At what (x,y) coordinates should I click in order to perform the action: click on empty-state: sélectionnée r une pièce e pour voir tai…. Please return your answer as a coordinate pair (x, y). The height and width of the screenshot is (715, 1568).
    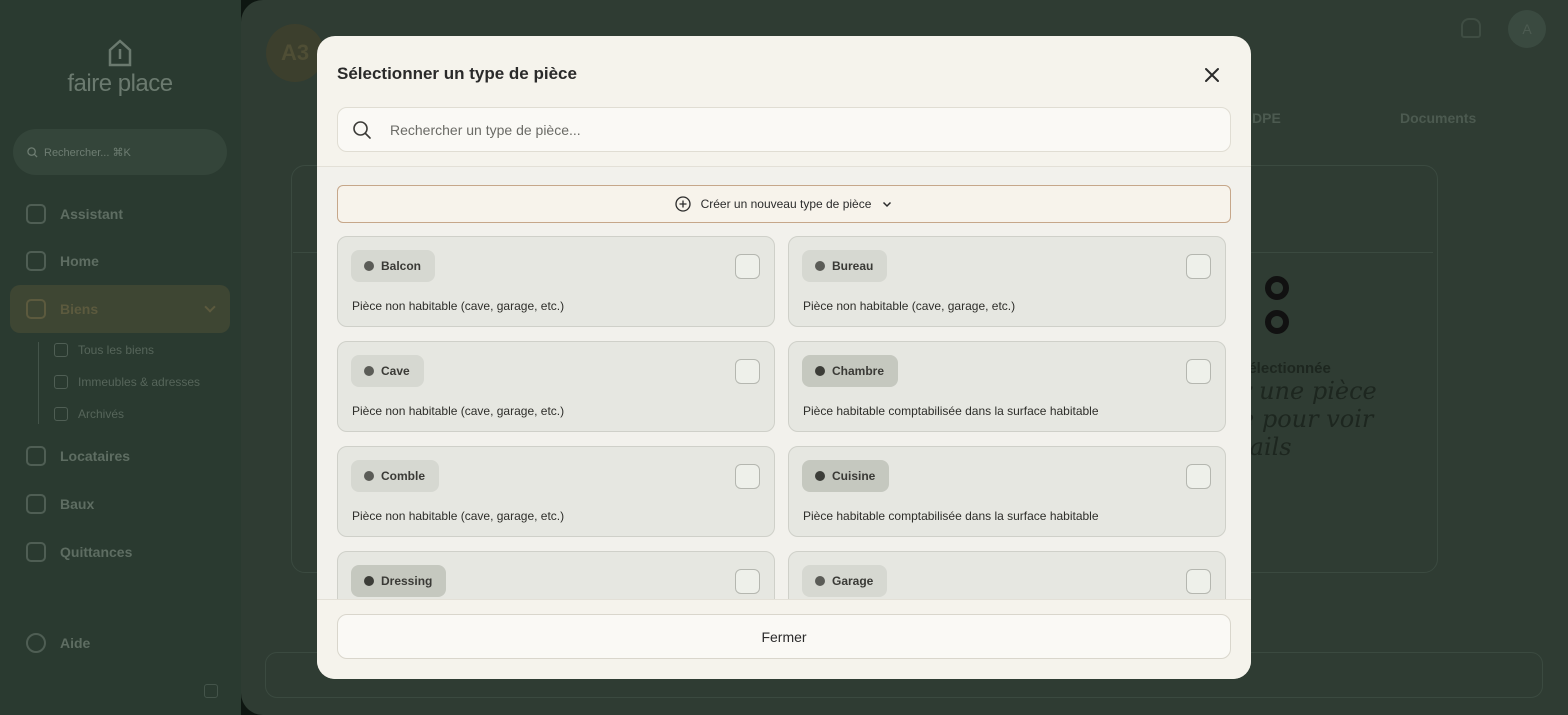
    Looking at the image, I should click on (1308, 410).